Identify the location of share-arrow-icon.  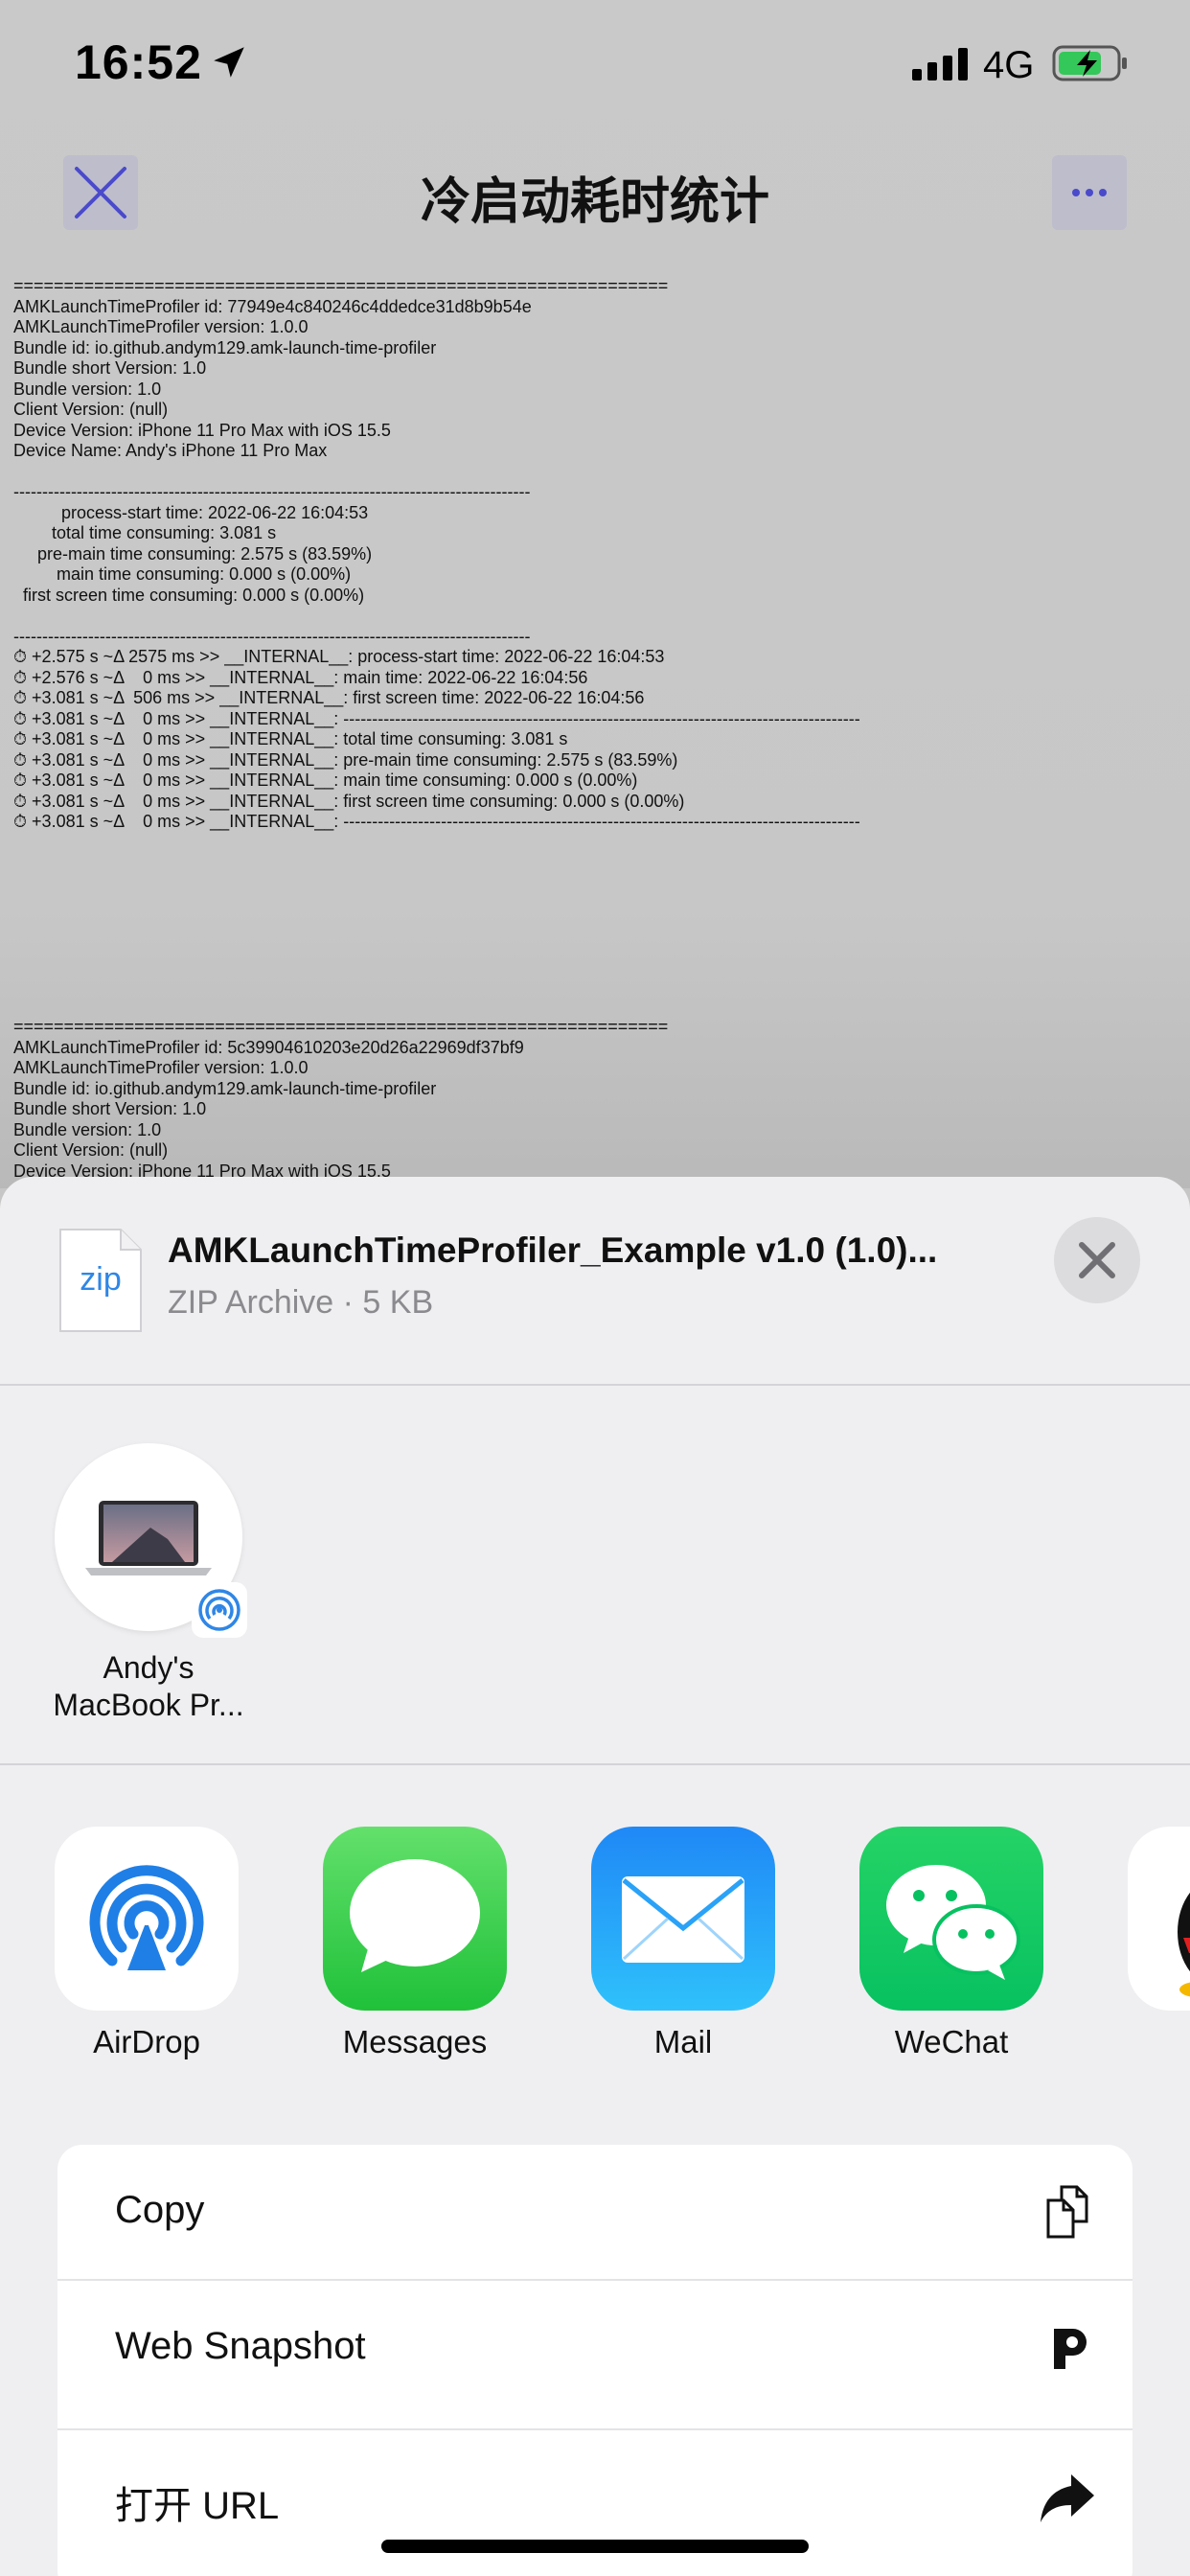
(1068, 2498).